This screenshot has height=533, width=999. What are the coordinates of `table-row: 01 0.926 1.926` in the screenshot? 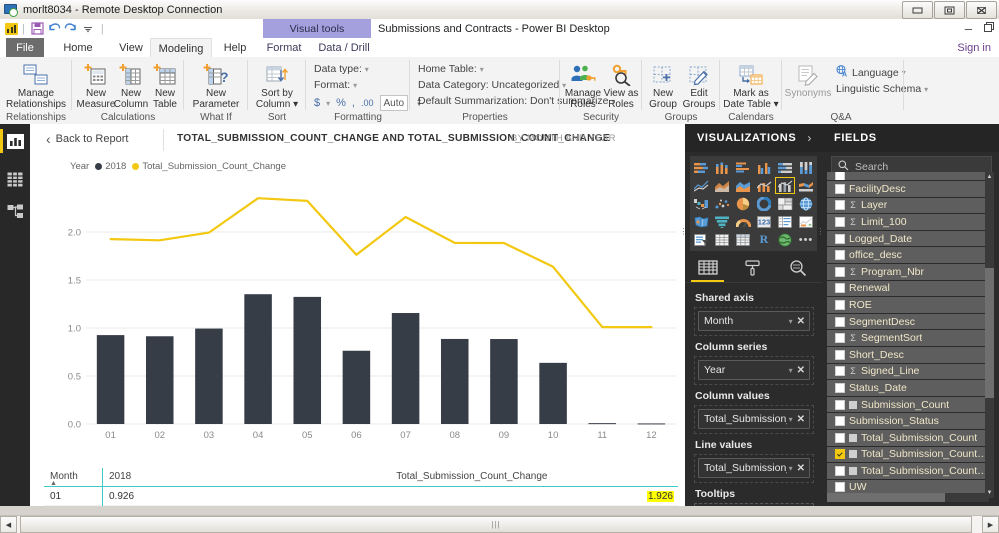 It's located at (361, 495).